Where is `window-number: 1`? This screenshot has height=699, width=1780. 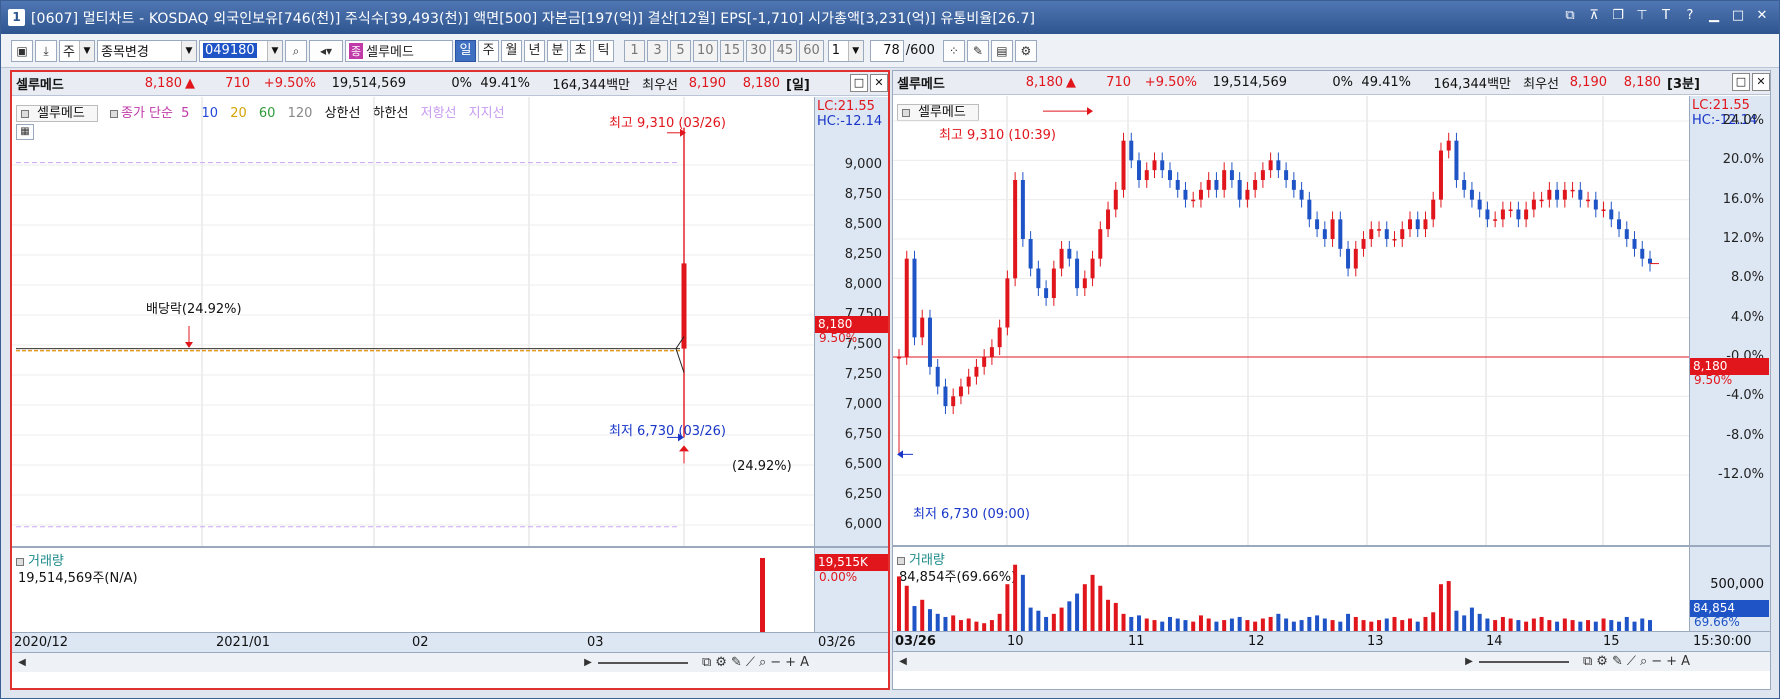
window-number: 1 is located at coordinates (16, 17).